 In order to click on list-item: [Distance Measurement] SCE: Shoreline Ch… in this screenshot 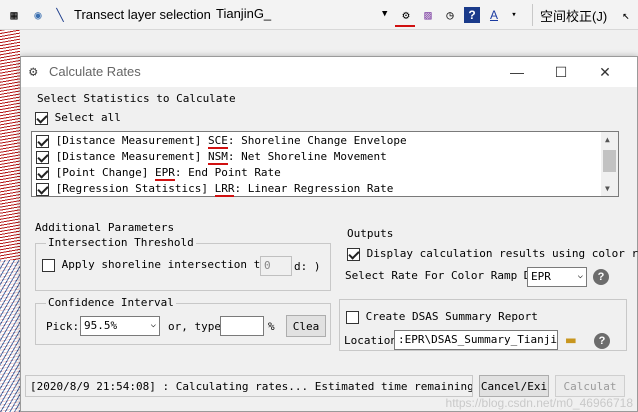, I will do `click(221, 141)`.